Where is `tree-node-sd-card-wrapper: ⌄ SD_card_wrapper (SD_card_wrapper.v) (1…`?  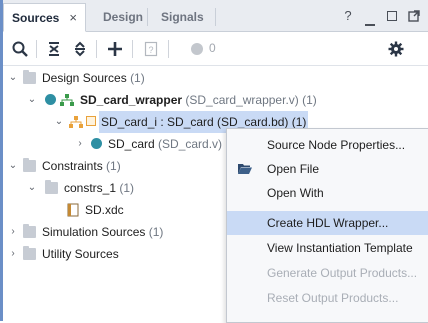
tree-node-sd-card-wrapper: ⌄ SD_card_wrapper (SD_card_wrapper.v) (1… is located at coordinates (215, 100).